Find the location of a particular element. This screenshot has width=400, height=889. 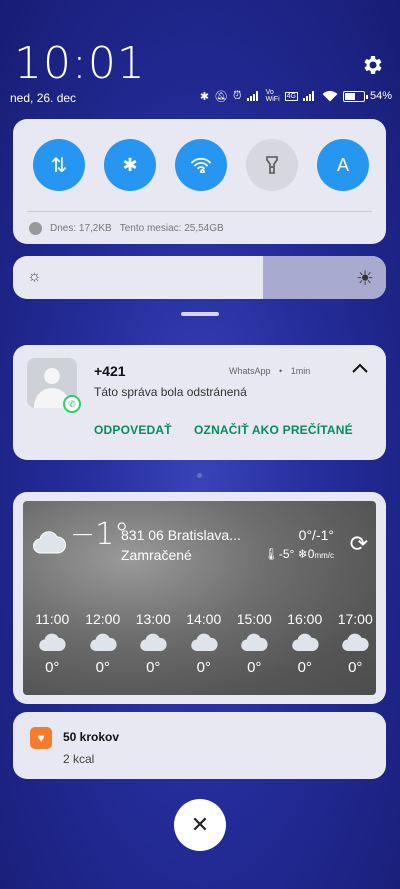

signal-icon is located at coordinates (253, 96).